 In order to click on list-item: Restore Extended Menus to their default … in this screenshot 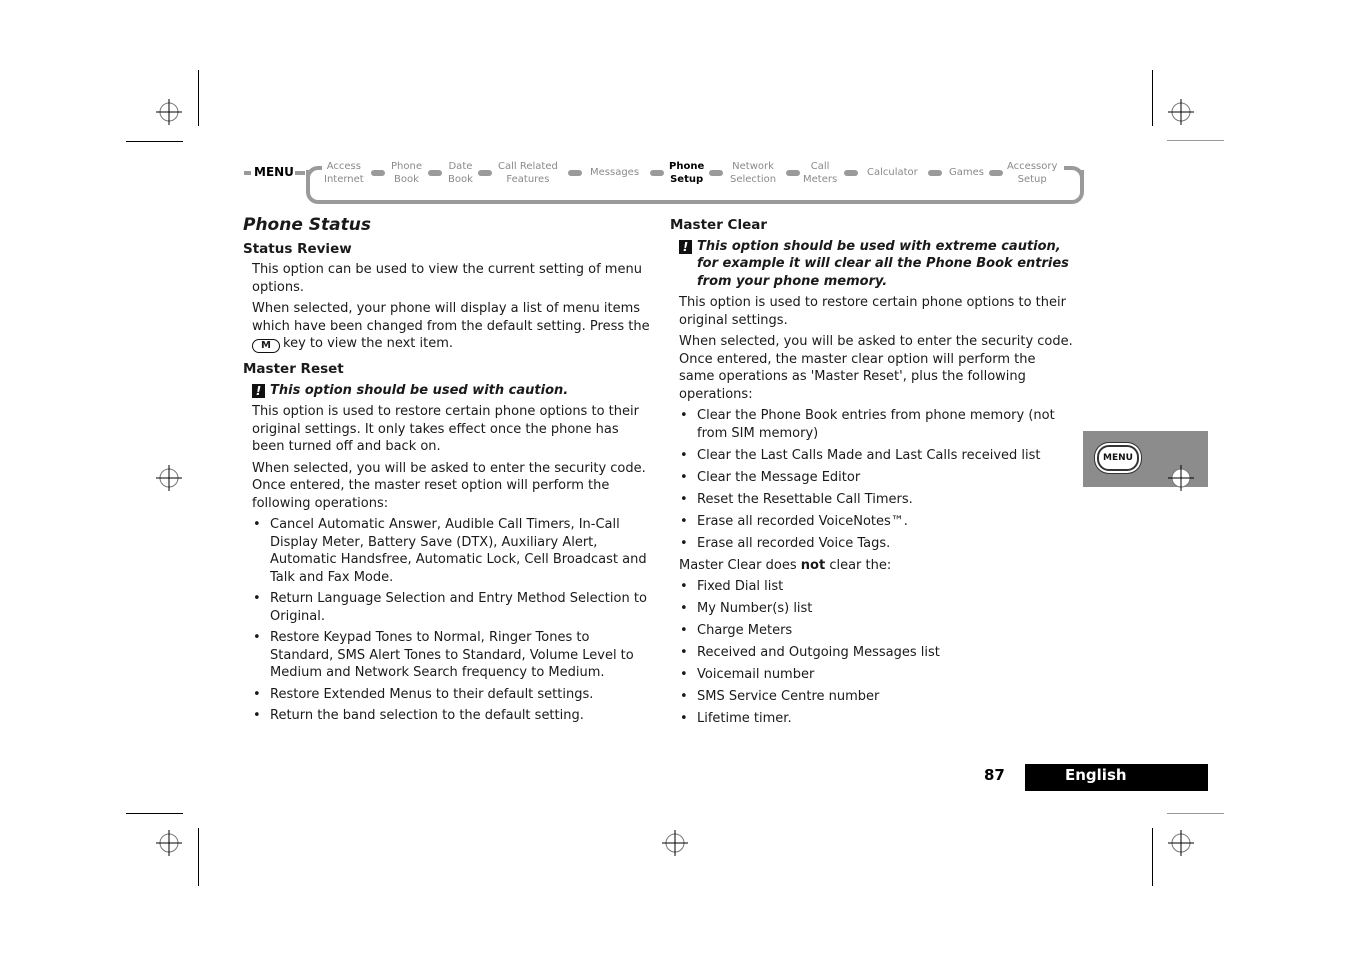, I will do `click(453, 695)`.